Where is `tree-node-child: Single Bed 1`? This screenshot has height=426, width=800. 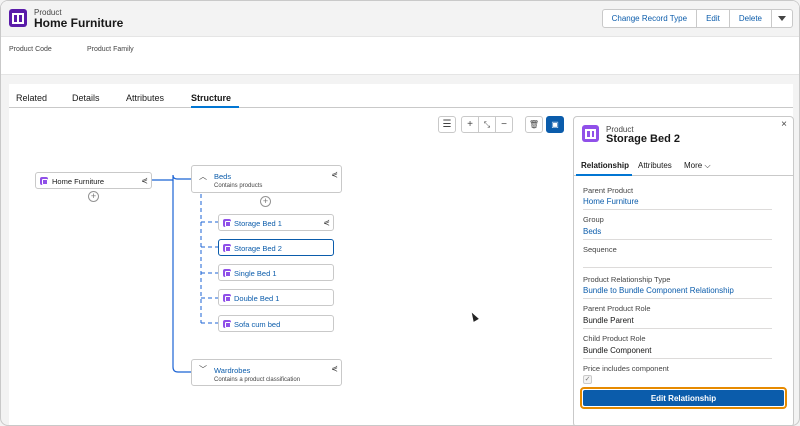
tree-node-child: Single Bed 1 is located at coordinates (276, 272).